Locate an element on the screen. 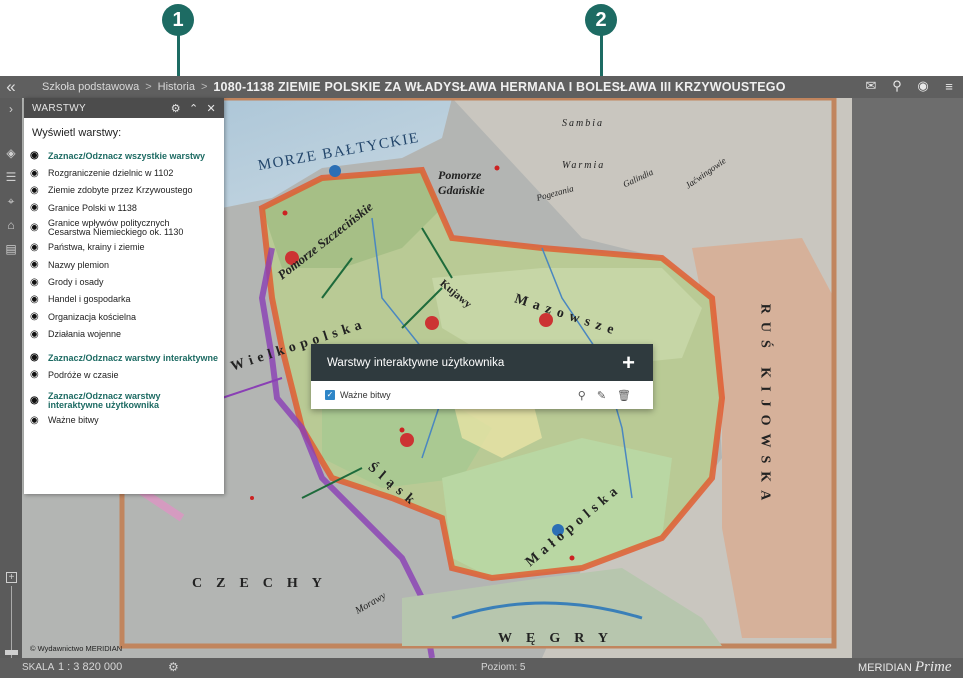 Image resolution: width=963 pixels, height=678 pixels. location-icon: ⌖ is located at coordinates (11, 201).